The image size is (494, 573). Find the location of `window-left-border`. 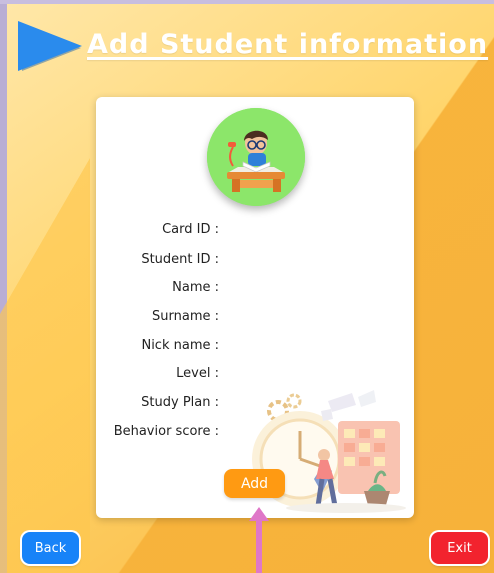

window-left-border is located at coordinates (3, 286).